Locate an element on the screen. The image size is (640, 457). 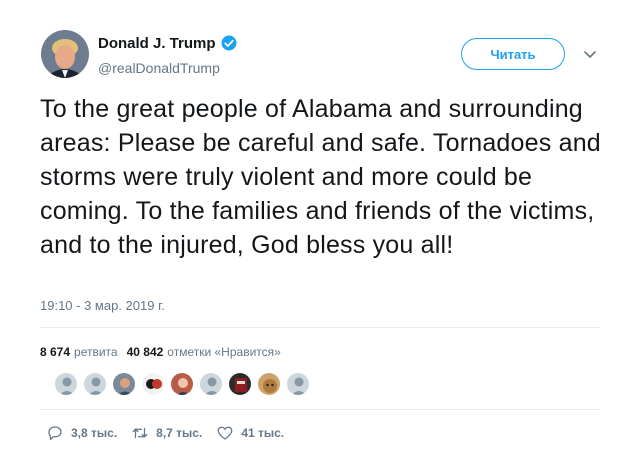
verified-badge-icon is located at coordinates (229, 43).